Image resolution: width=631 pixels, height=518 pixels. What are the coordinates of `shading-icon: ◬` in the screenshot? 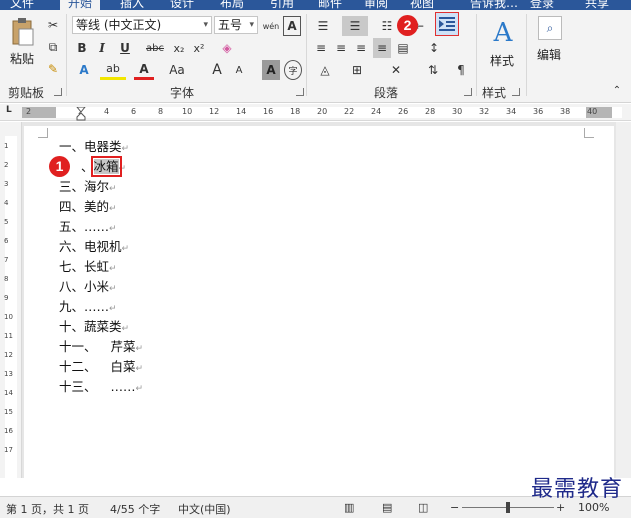 It's located at (325, 70).